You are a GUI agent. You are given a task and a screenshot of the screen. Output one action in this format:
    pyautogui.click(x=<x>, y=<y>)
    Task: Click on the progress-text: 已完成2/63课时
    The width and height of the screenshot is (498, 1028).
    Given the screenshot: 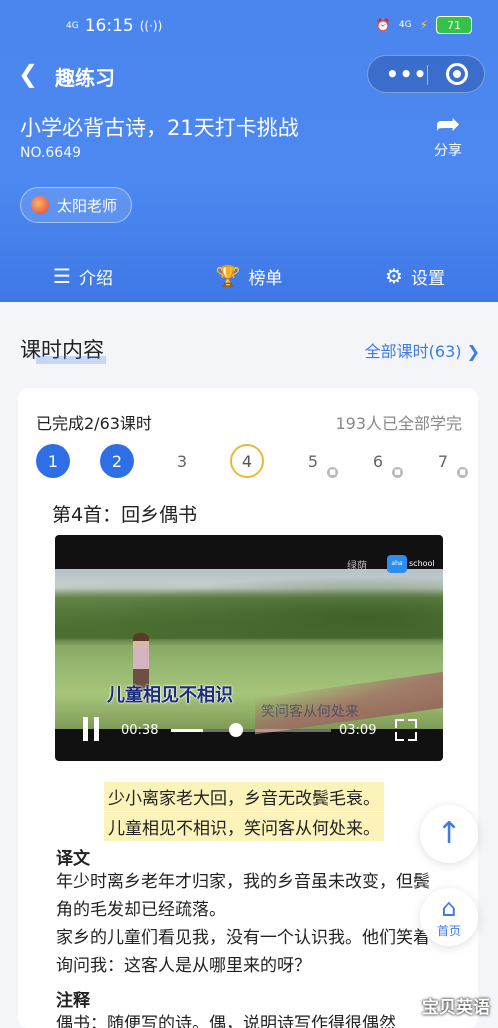 What is the action you would take?
    pyautogui.click(x=94, y=423)
    